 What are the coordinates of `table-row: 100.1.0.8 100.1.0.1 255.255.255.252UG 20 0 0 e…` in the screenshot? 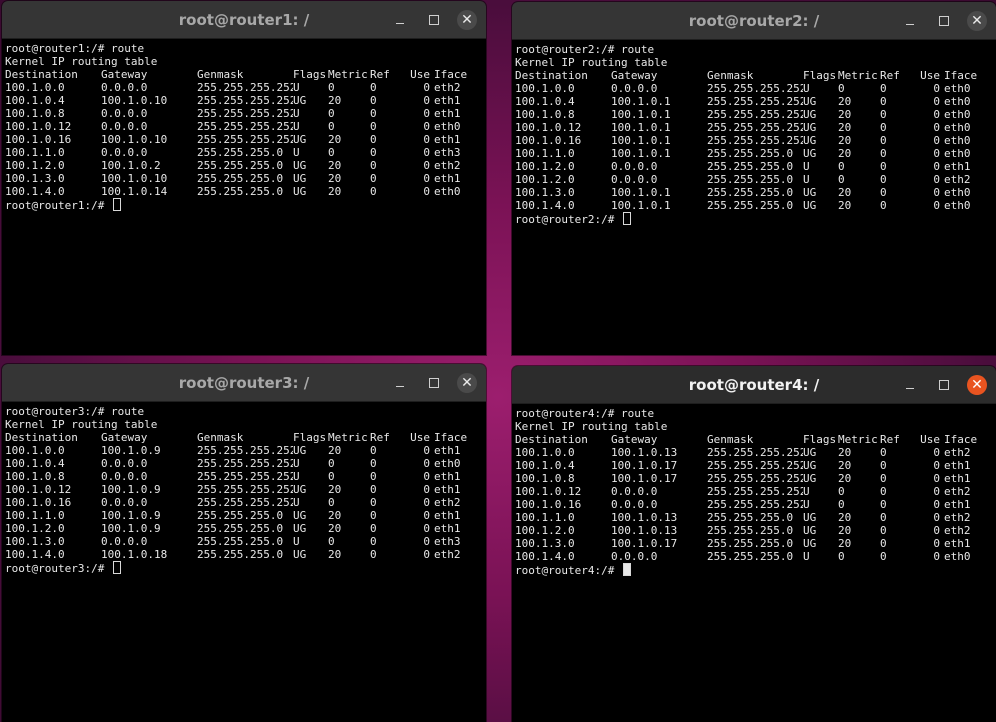 It's located at (754, 114).